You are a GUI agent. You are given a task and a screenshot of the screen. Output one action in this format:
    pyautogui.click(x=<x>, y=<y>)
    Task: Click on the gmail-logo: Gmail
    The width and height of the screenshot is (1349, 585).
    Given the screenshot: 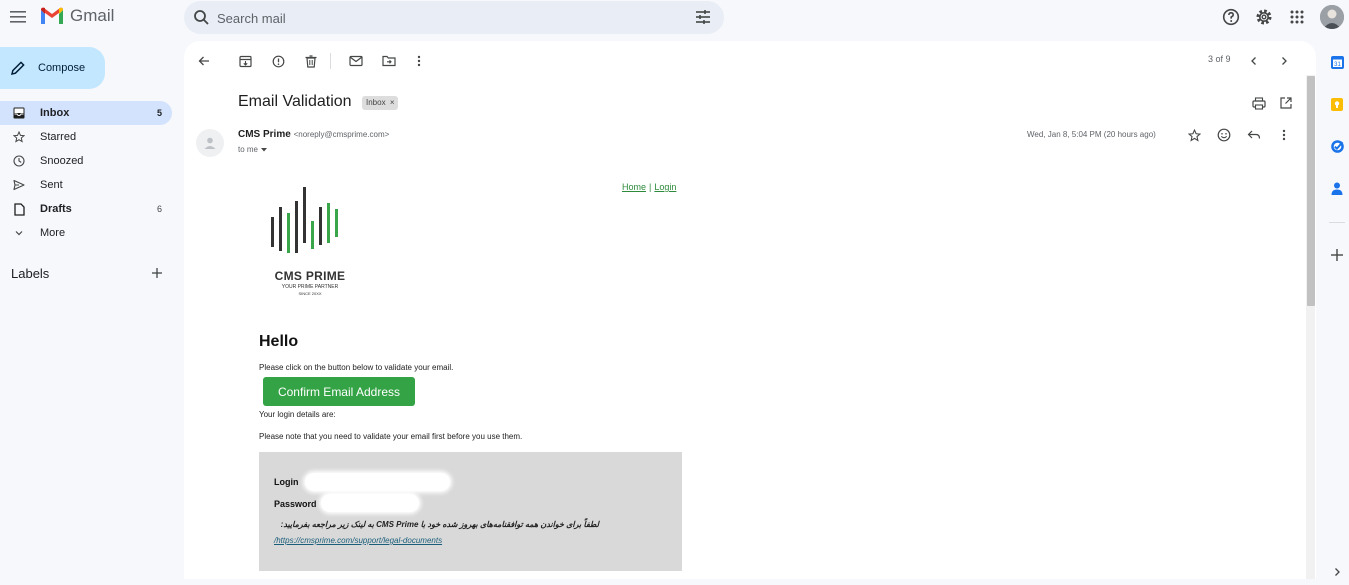 What is the action you would take?
    pyautogui.click(x=77, y=16)
    